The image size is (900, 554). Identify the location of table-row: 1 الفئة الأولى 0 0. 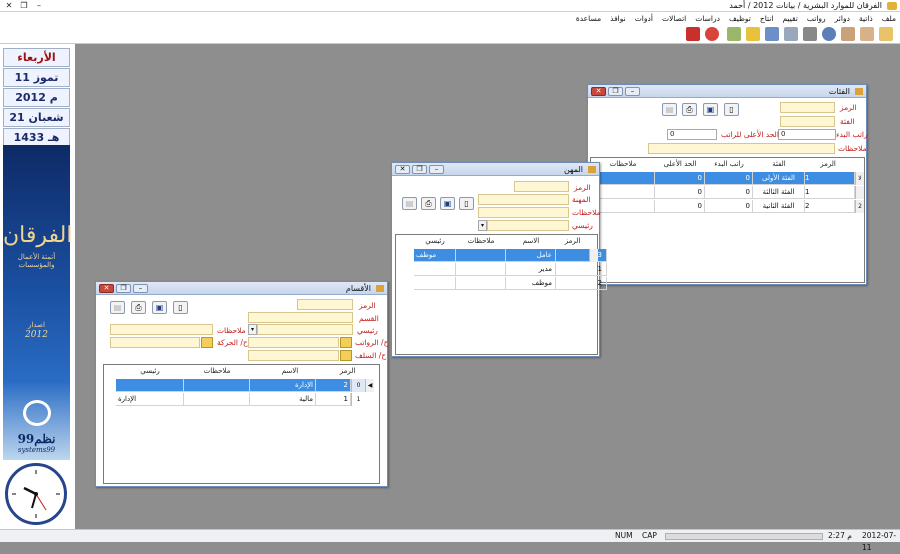
(723, 178).